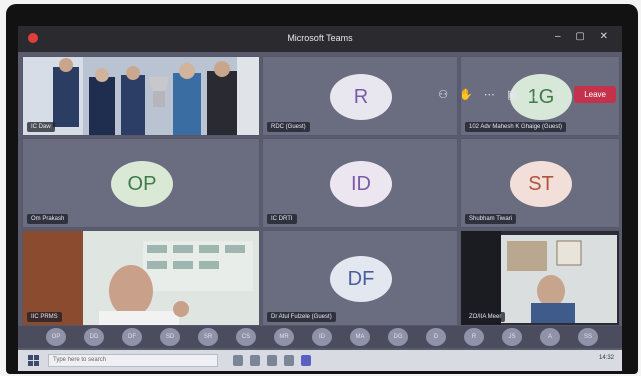 The image size is (641, 376). Describe the element at coordinates (606, 358) in the screenshot. I see `clock: 14:32` at that location.